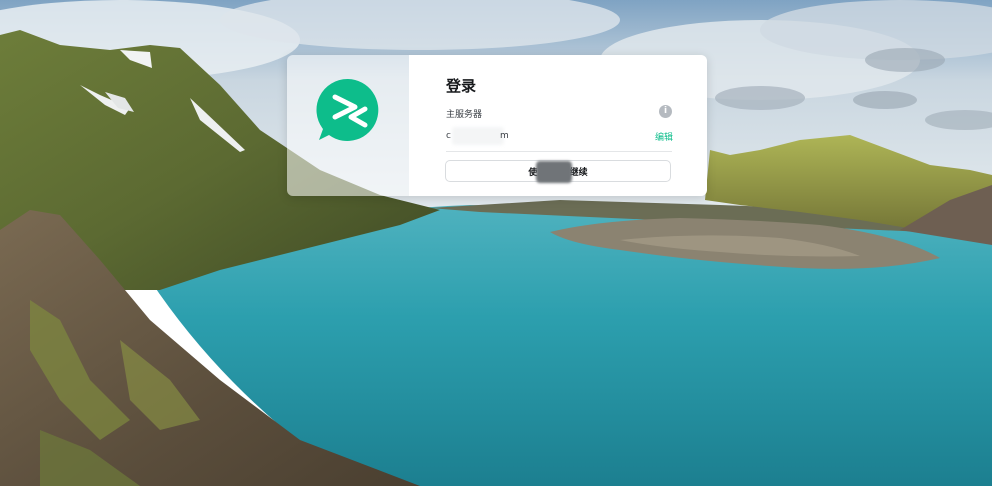 The width and height of the screenshot is (992, 486). Describe the element at coordinates (347, 109) in the screenshot. I see `element-logo-icon` at that location.